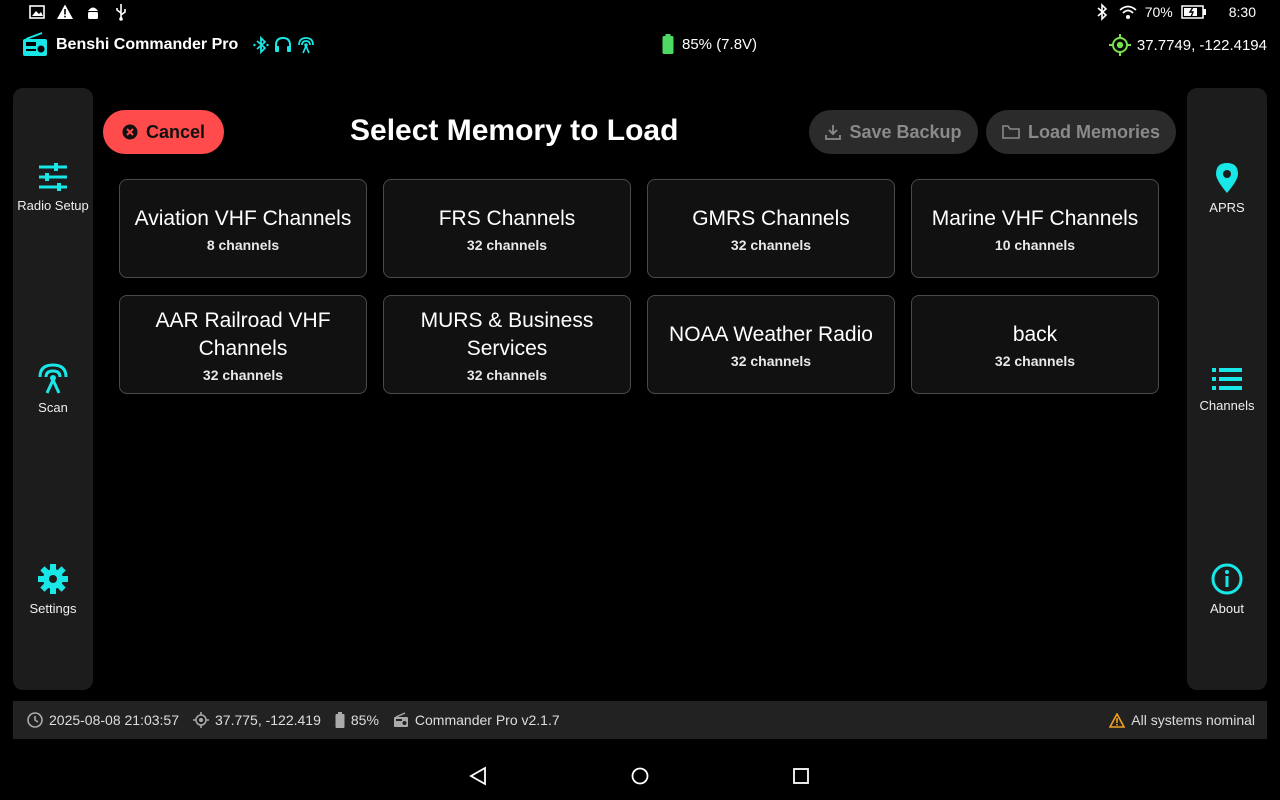  Describe the element at coordinates (93, 13) in the screenshot. I see `android-icon` at that location.